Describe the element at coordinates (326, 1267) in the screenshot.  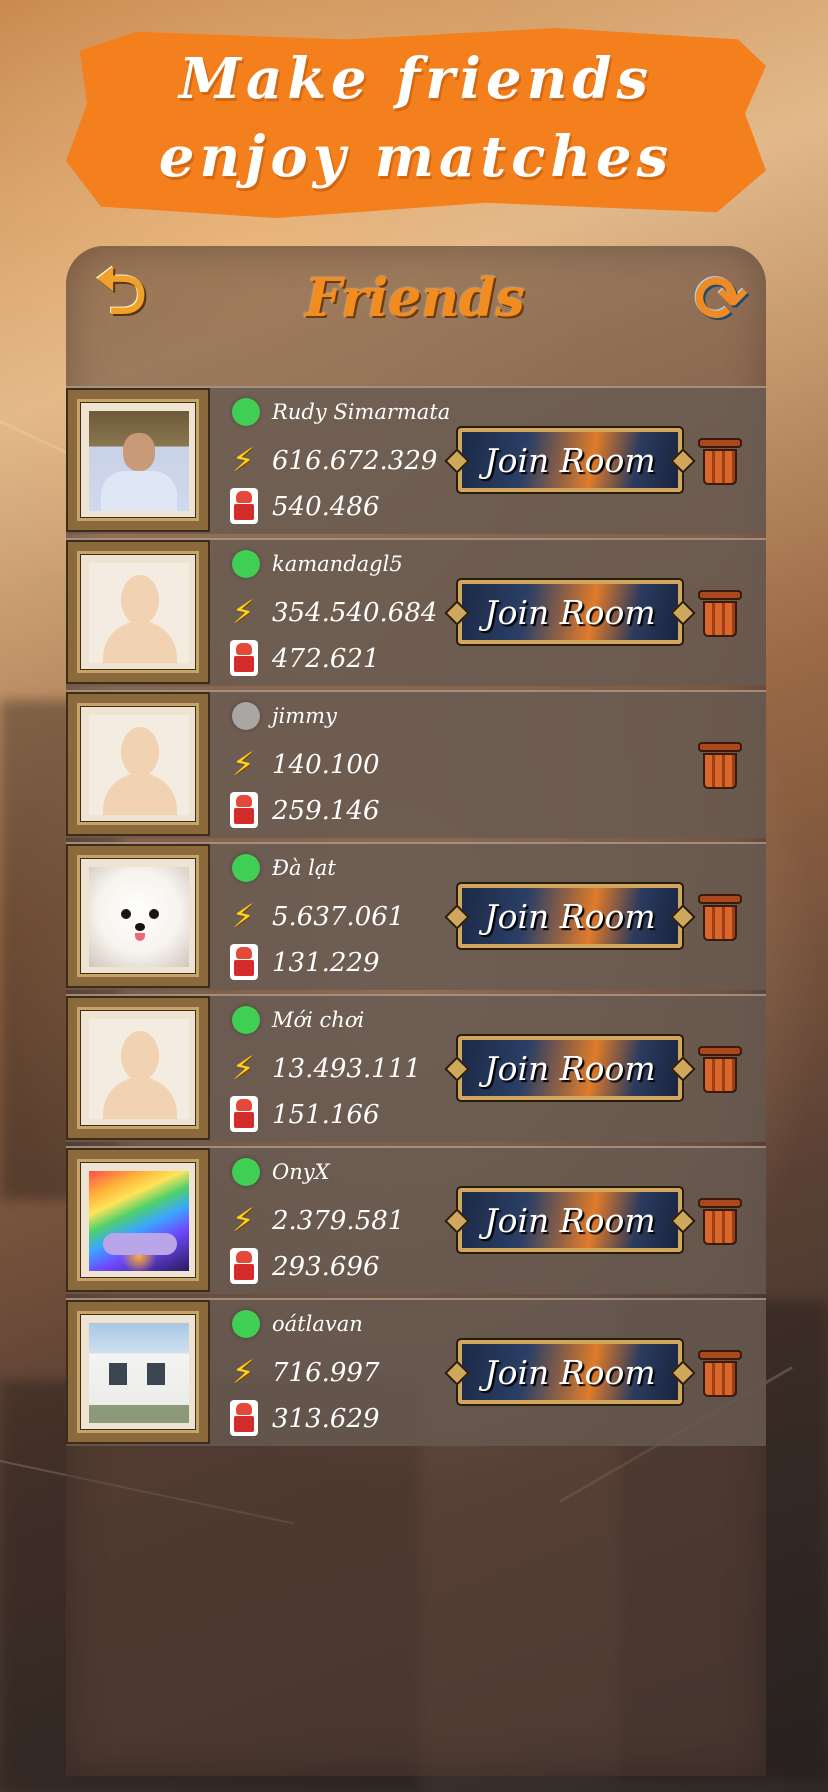
I see `score-value: 293.696` at that location.